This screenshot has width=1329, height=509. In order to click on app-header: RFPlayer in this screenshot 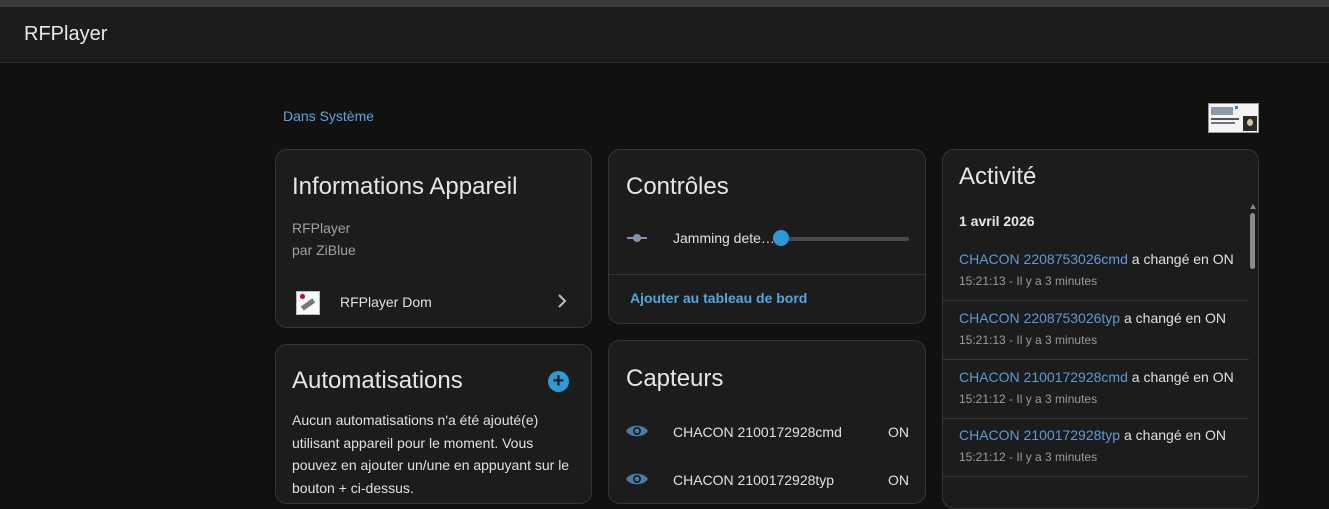, I will do `click(664, 35)`.